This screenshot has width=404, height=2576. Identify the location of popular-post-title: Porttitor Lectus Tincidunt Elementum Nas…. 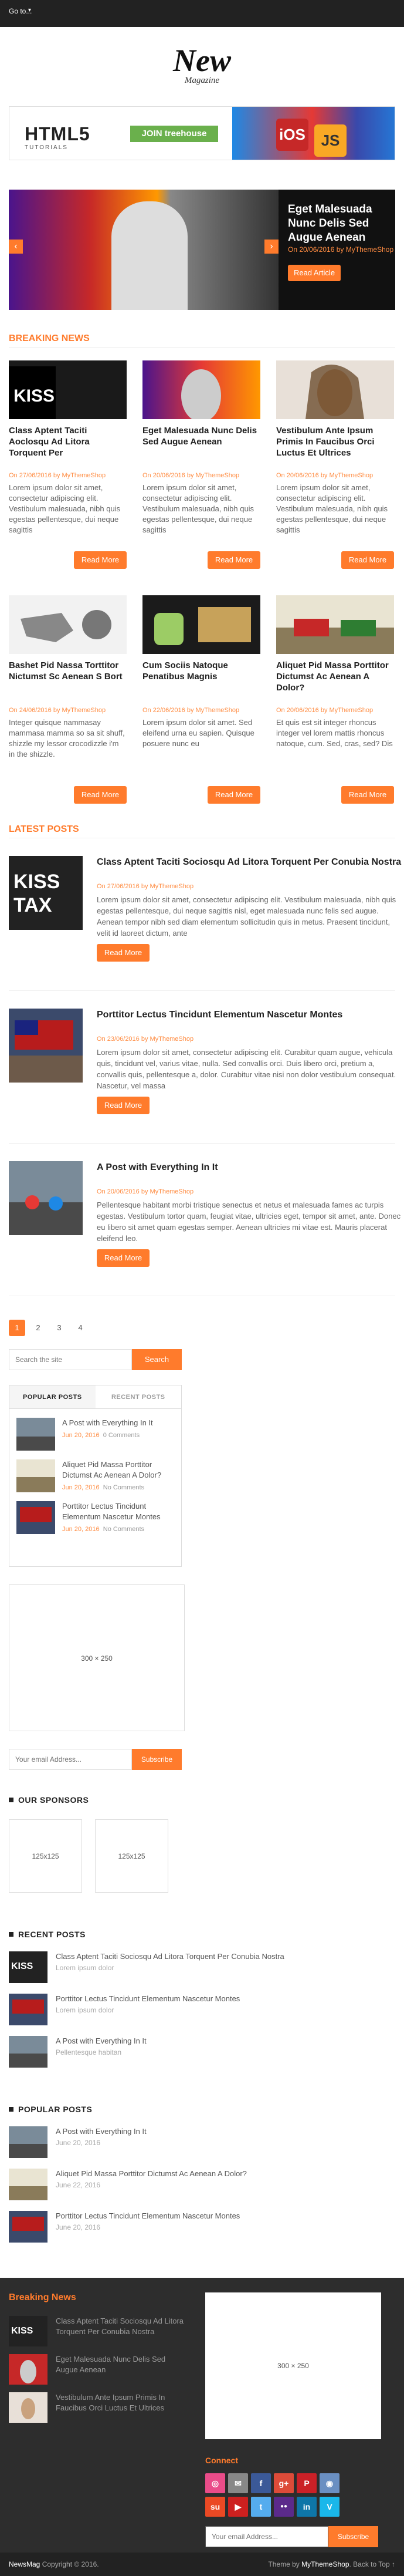
(148, 2216).